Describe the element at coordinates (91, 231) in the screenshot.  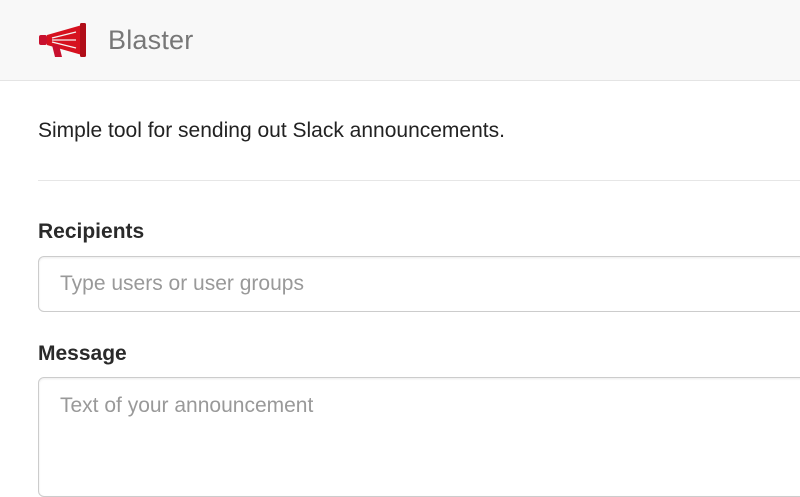
I see `recipients-label: Recipients` at that location.